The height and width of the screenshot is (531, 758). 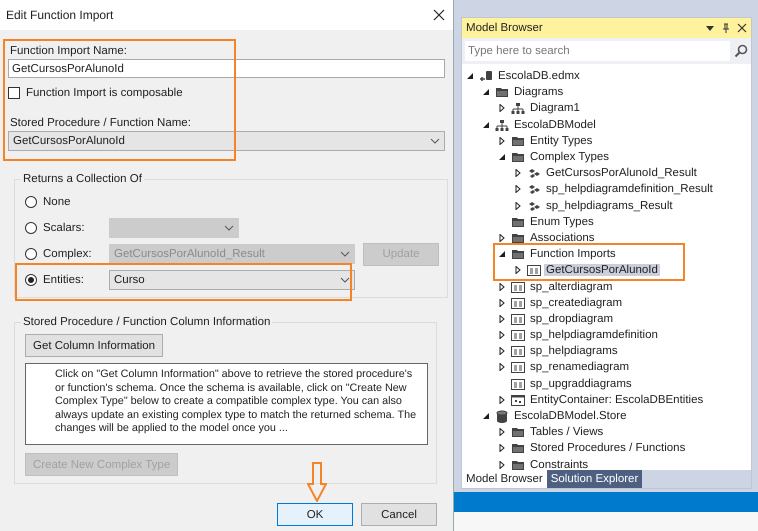 I want to click on search-field: Type here to search, so click(x=597, y=51).